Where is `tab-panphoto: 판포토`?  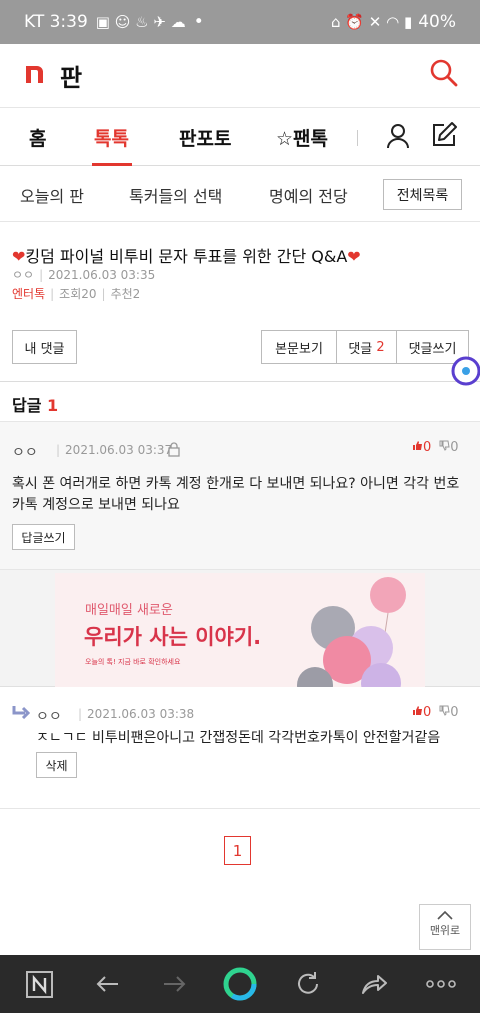 tab-panphoto: 판포토 is located at coordinates (205, 137).